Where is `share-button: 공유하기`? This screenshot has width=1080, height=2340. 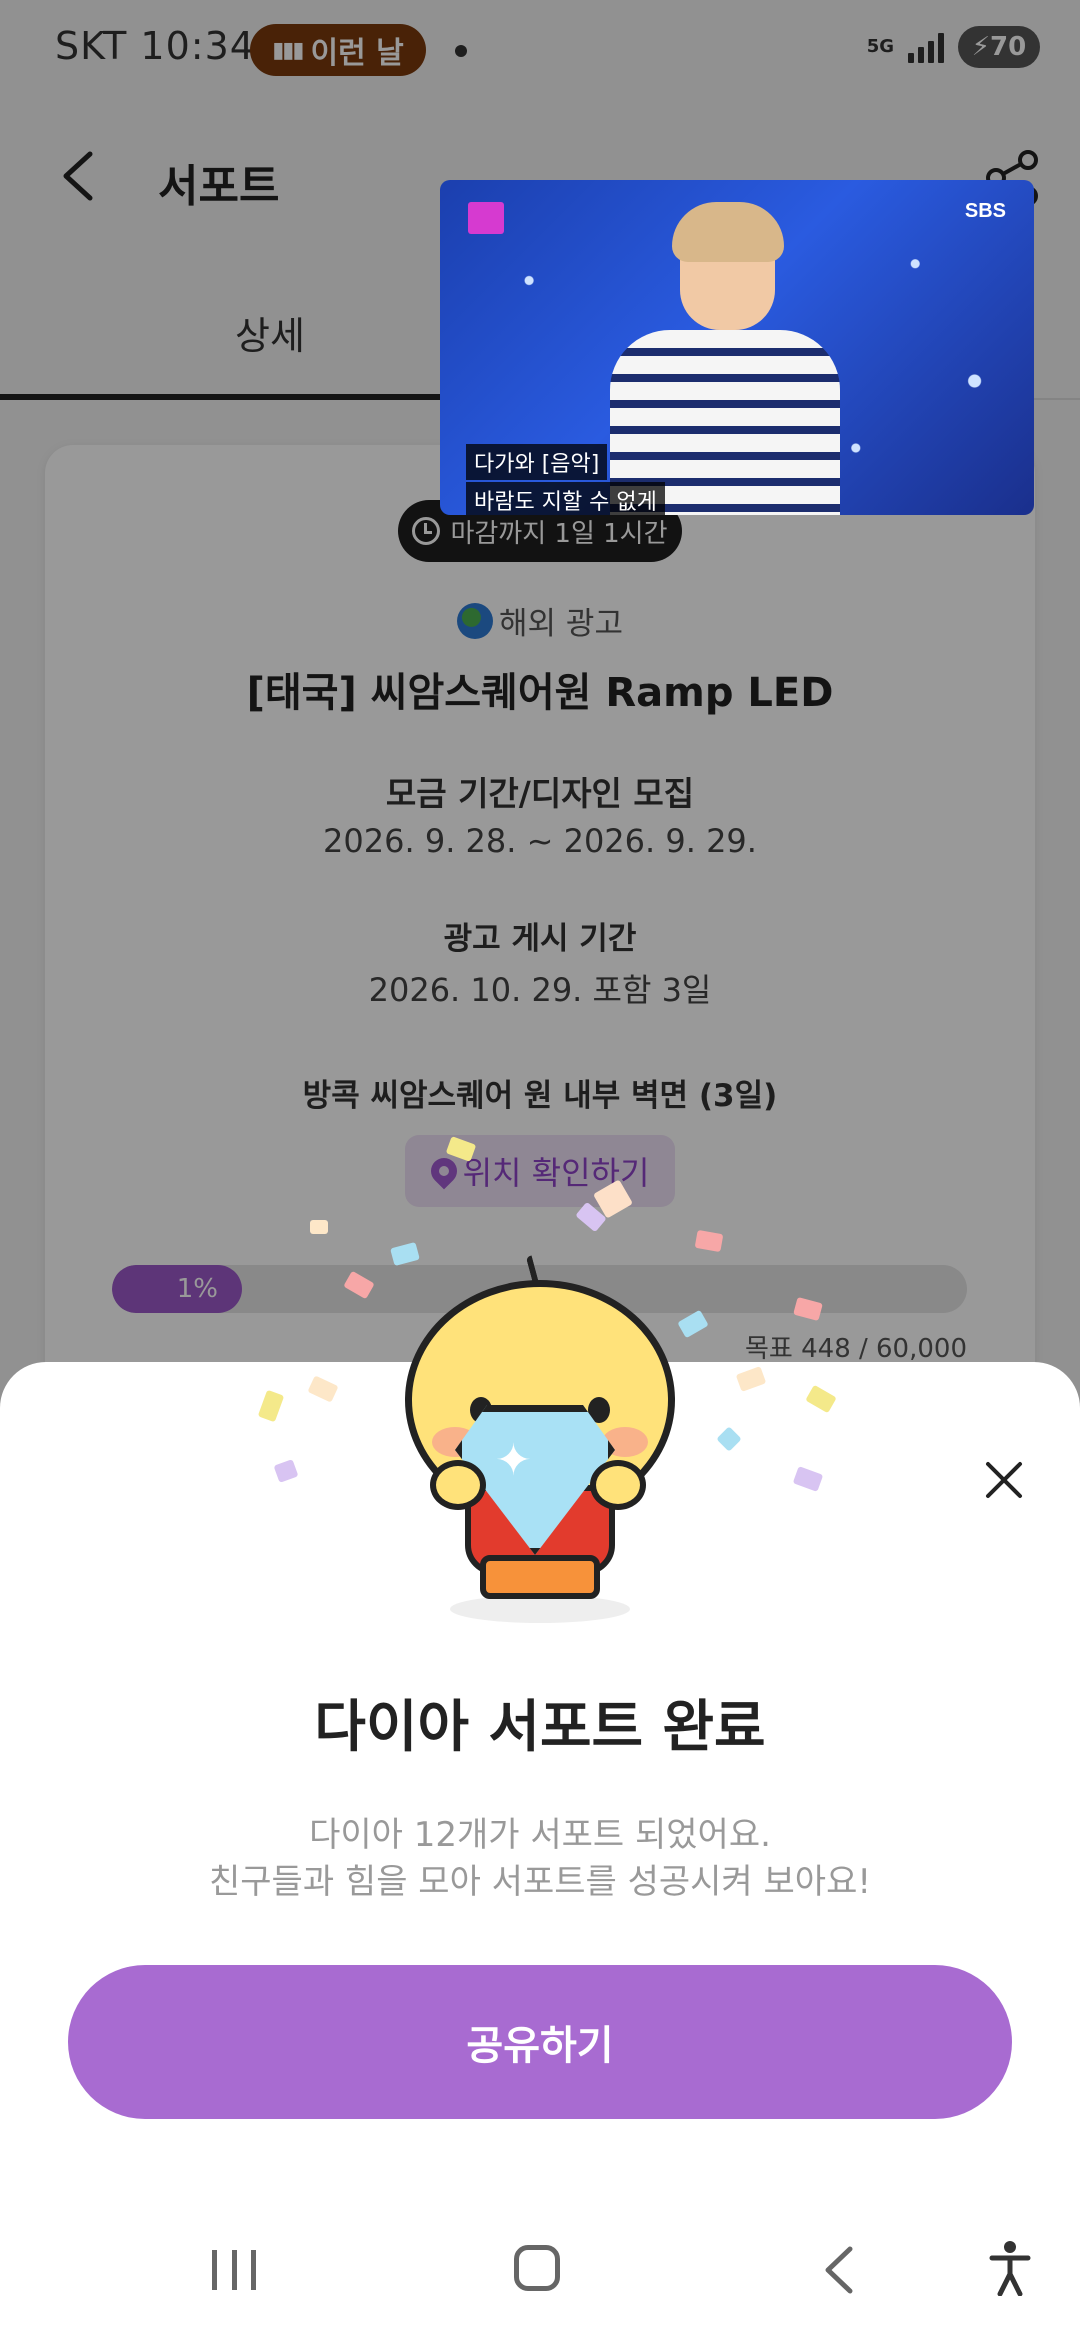 share-button: 공유하기 is located at coordinates (540, 2042).